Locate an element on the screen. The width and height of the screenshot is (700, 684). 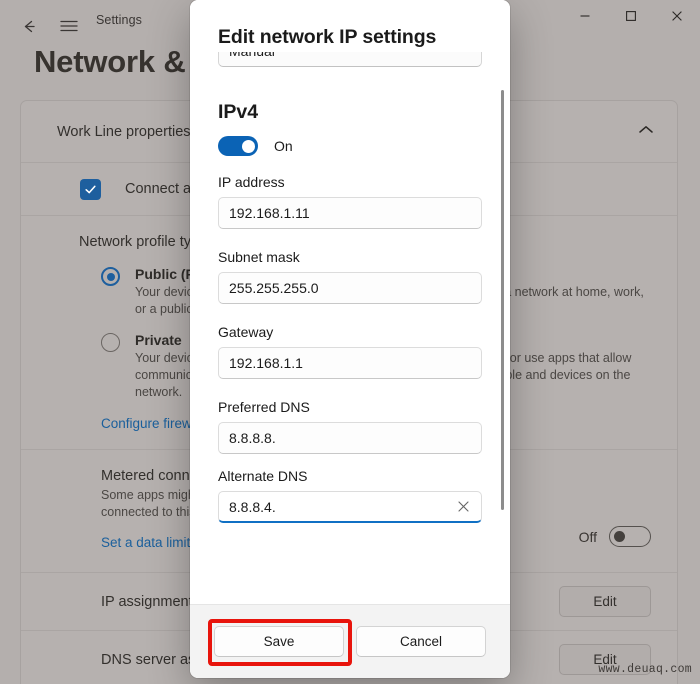
hamburger-menu-icon is located at coordinates (69, 26).